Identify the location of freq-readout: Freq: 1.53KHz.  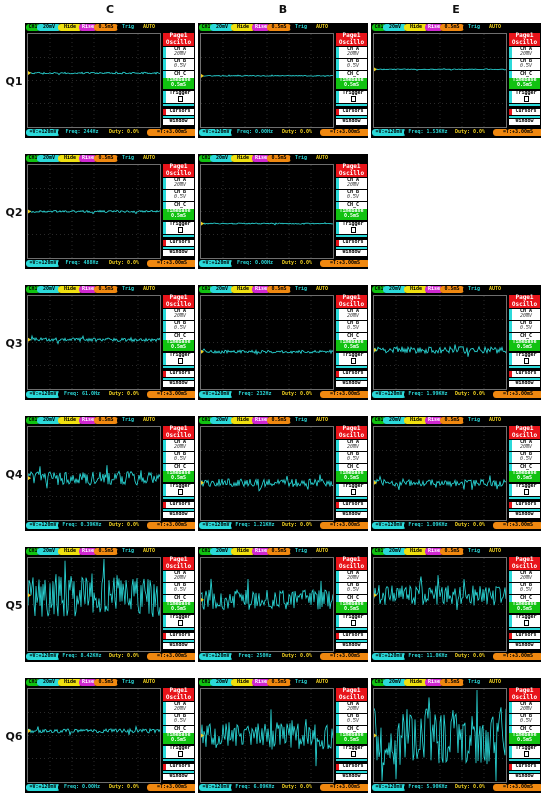
(428, 132).